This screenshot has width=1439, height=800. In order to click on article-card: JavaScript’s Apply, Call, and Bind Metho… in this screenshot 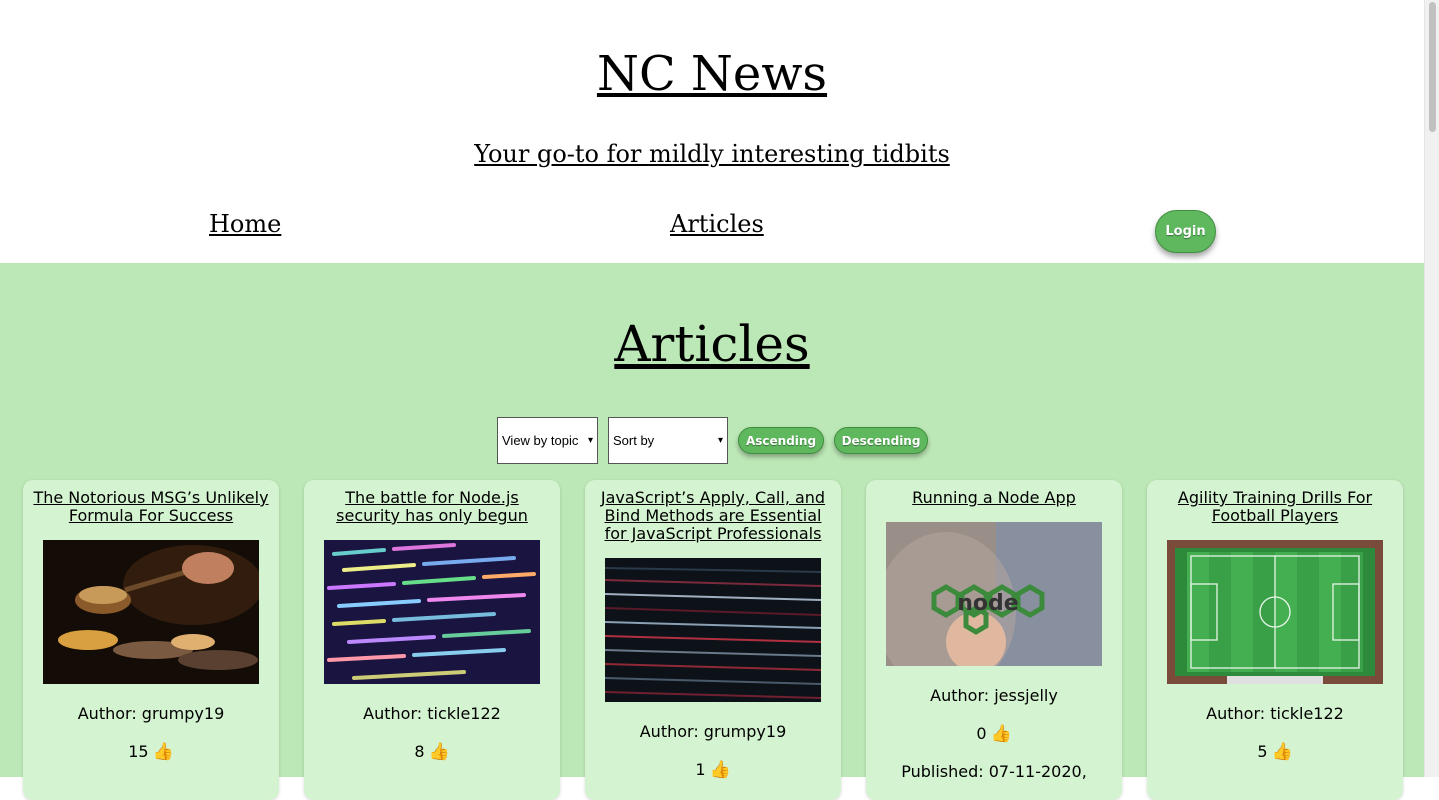, I will do `click(713, 640)`.